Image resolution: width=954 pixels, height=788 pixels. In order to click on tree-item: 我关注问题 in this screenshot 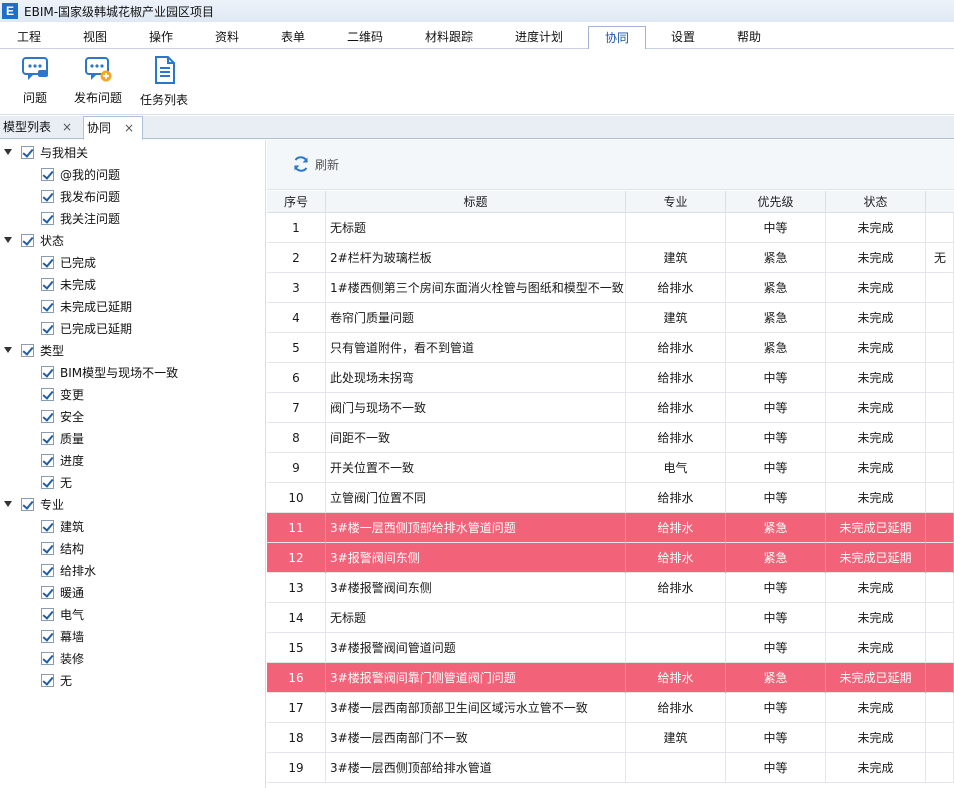, I will do `click(80, 218)`.